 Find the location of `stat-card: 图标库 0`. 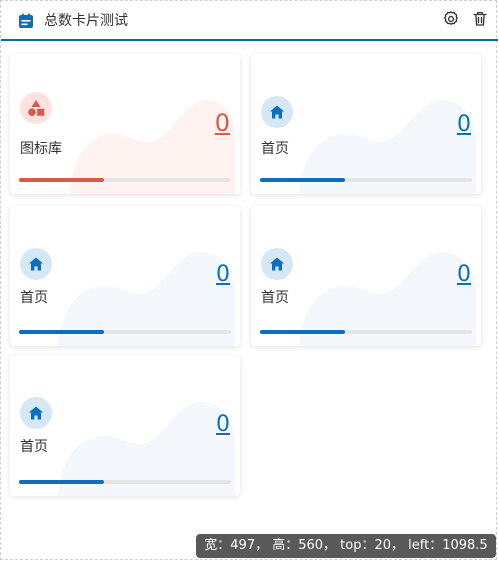

stat-card: 图标库 0 is located at coordinates (125, 124).